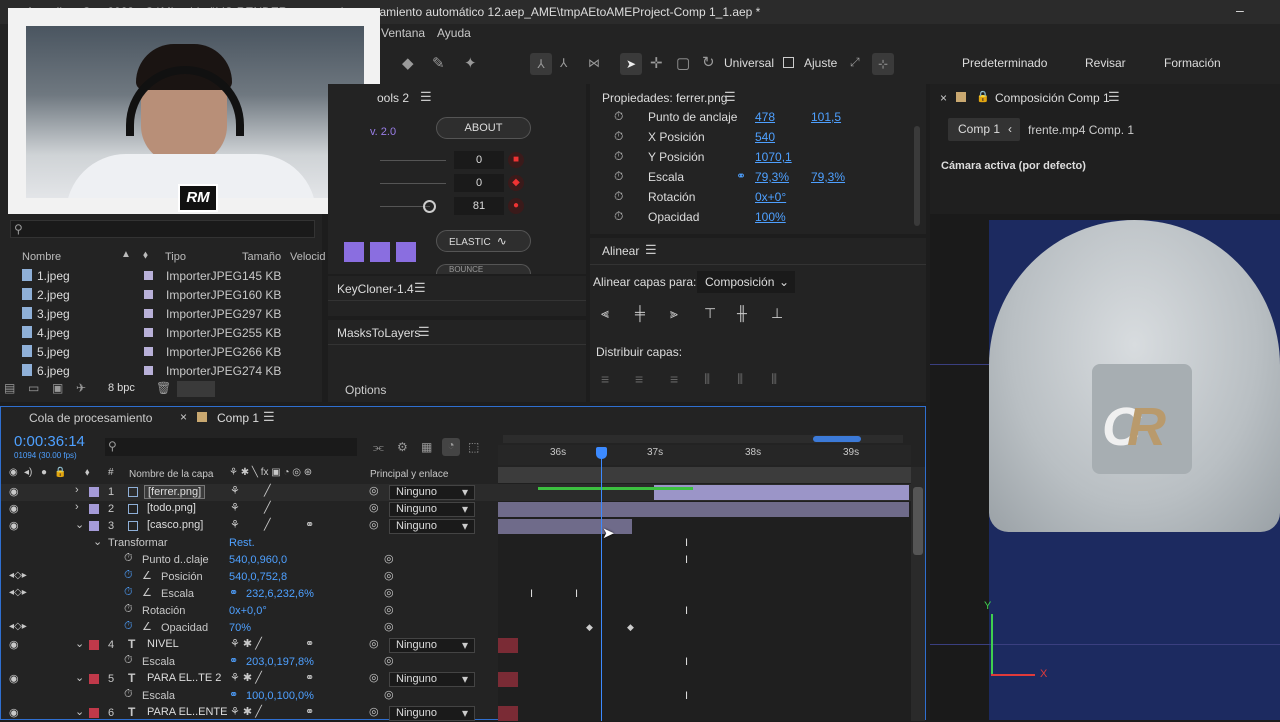  What do you see at coordinates (984, 129) in the screenshot?
I see `comp-tab: Comp 1 ‹` at bounding box center [984, 129].